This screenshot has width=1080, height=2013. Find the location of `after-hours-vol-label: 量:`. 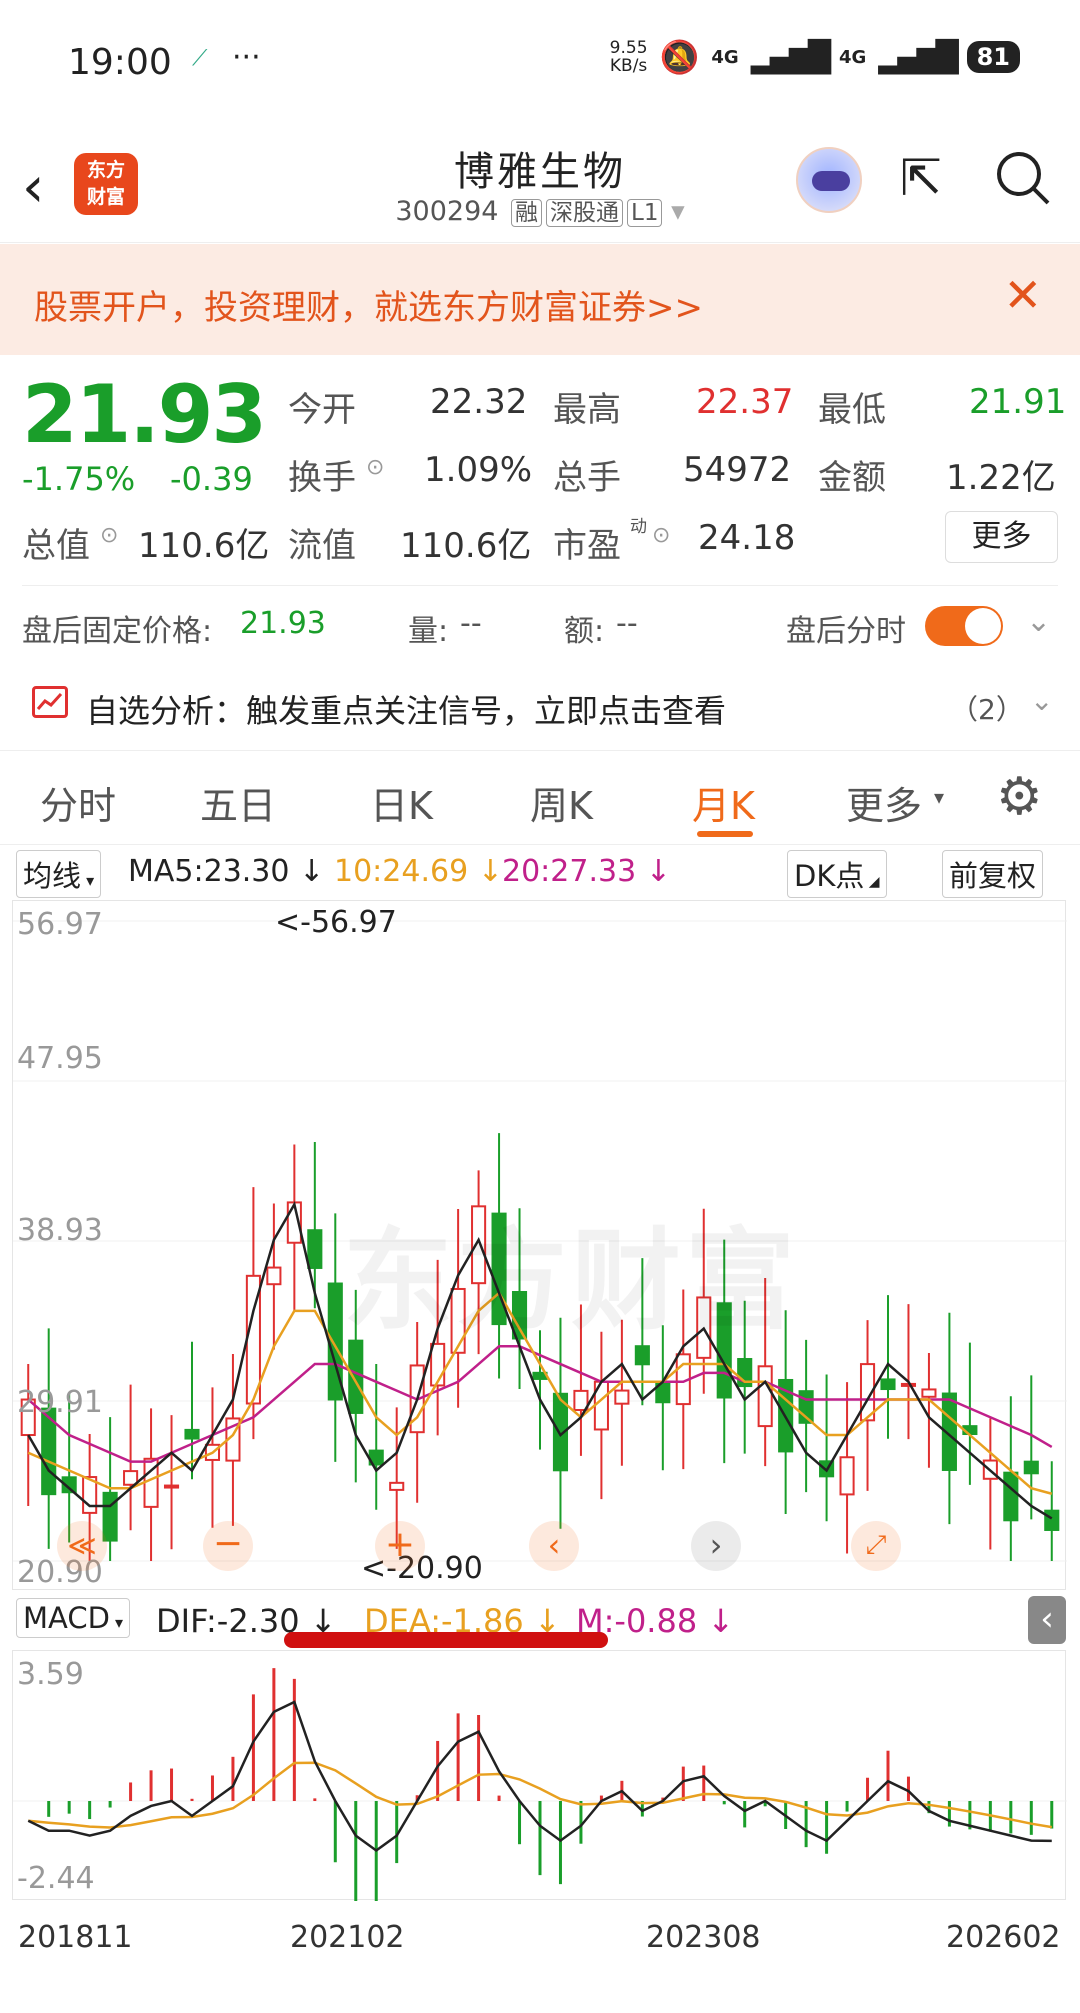

after-hours-vol-label: 量: is located at coordinates (428, 631).